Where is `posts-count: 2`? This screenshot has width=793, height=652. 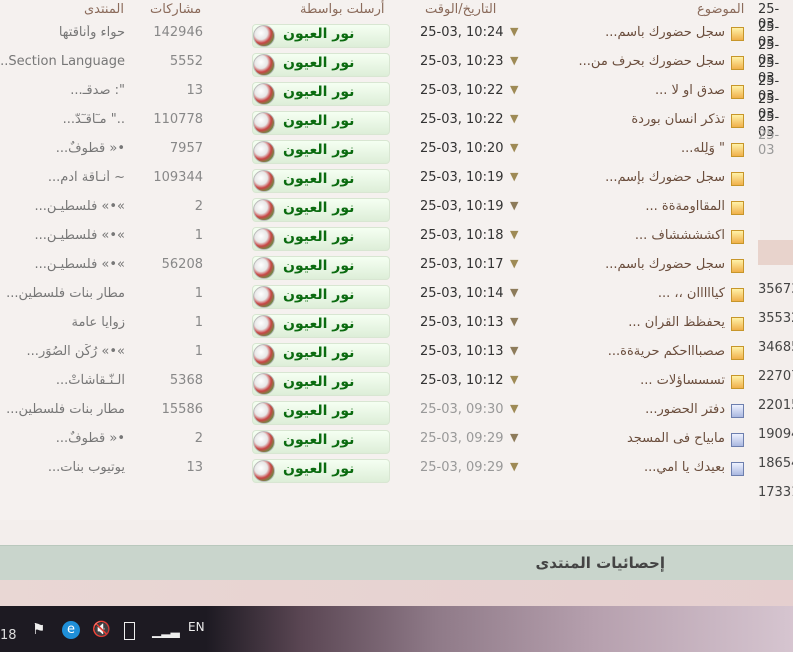 posts-count: 2 is located at coordinates (198, 438).